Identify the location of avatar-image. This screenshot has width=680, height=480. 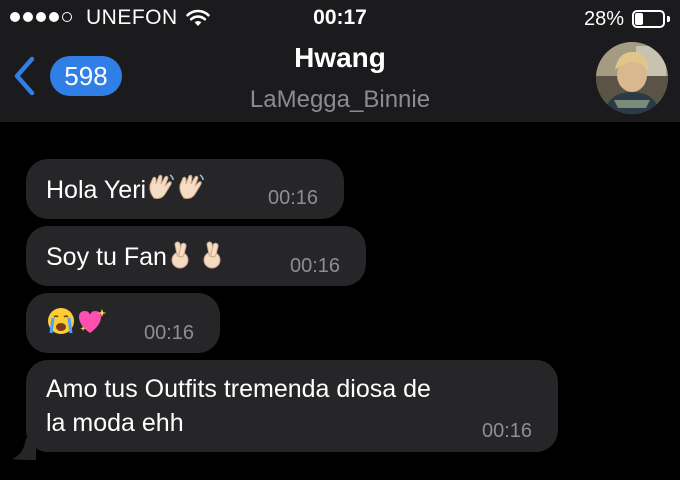
(632, 78).